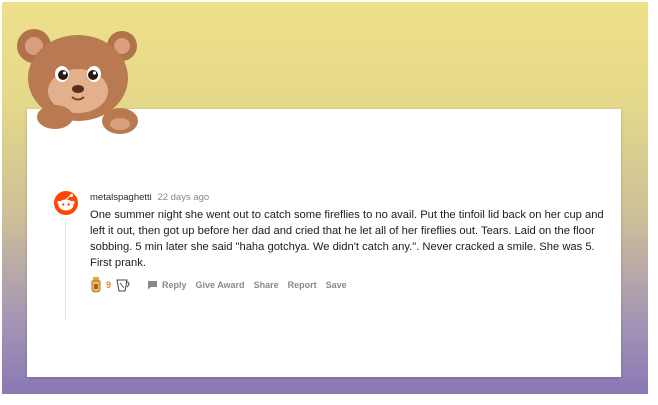 Image resolution: width=658 pixels, height=405 pixels. I want to click on trophy-award-icon, so click(96, 285).